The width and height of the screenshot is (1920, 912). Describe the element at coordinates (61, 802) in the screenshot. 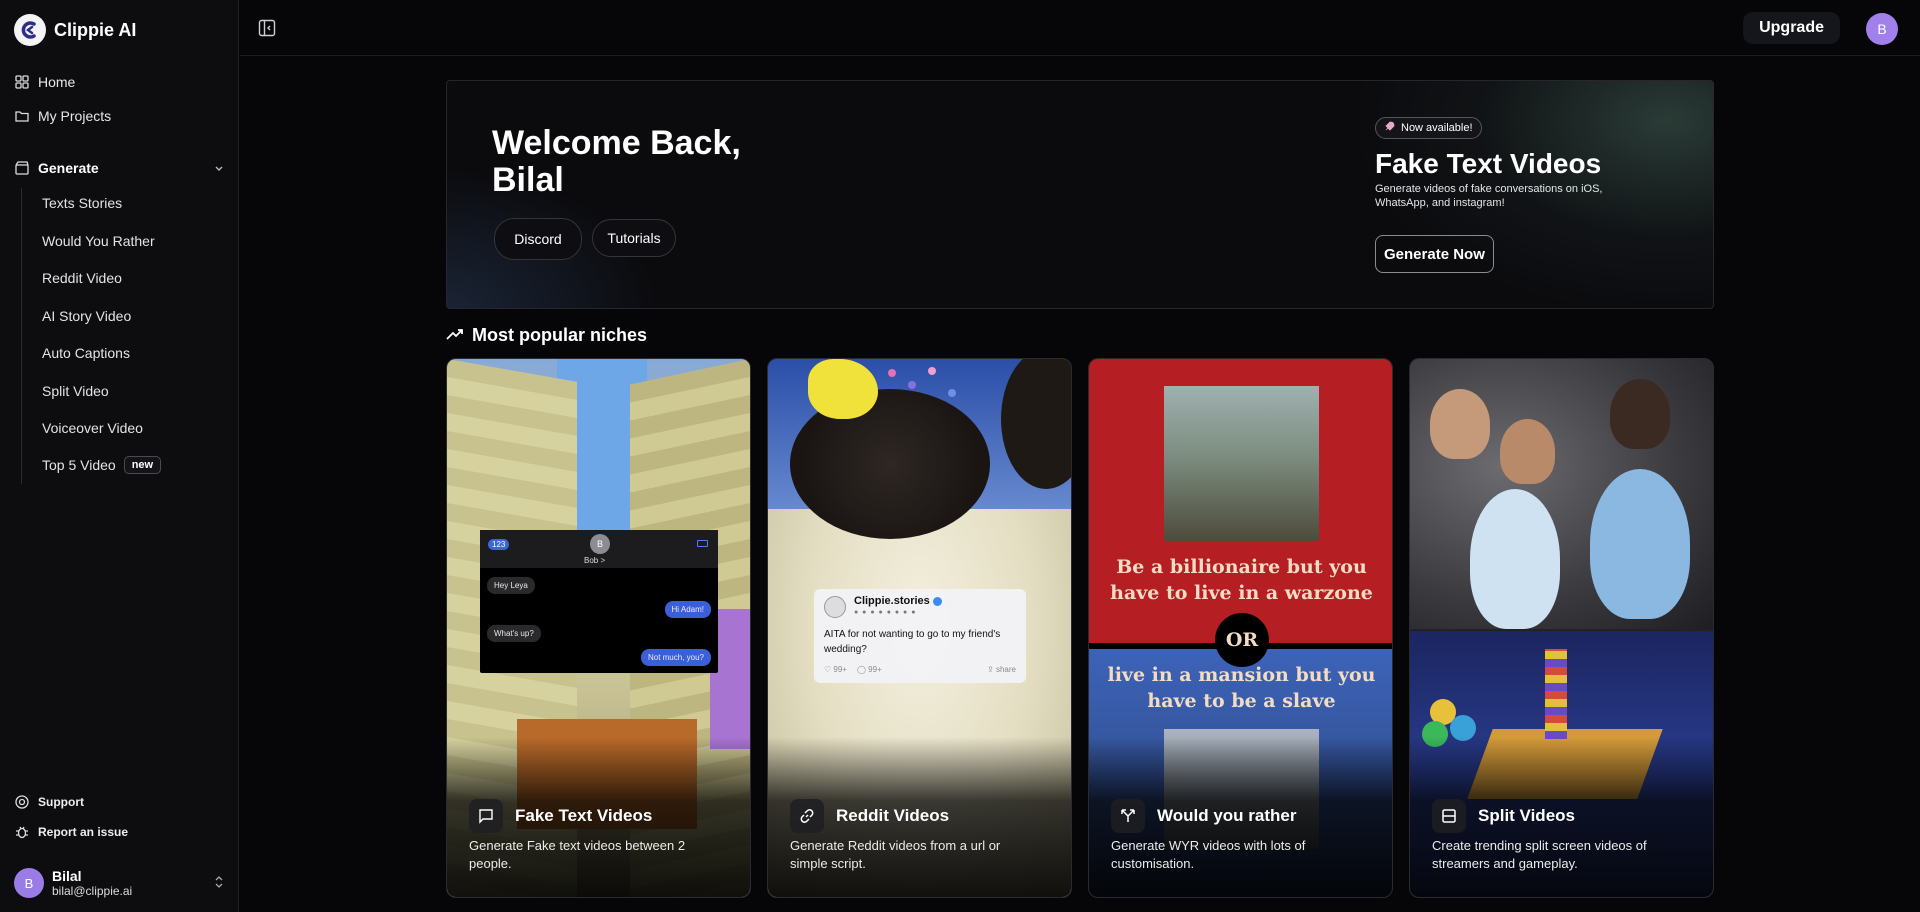

I see `sidebar-item-label: Support` at that location.